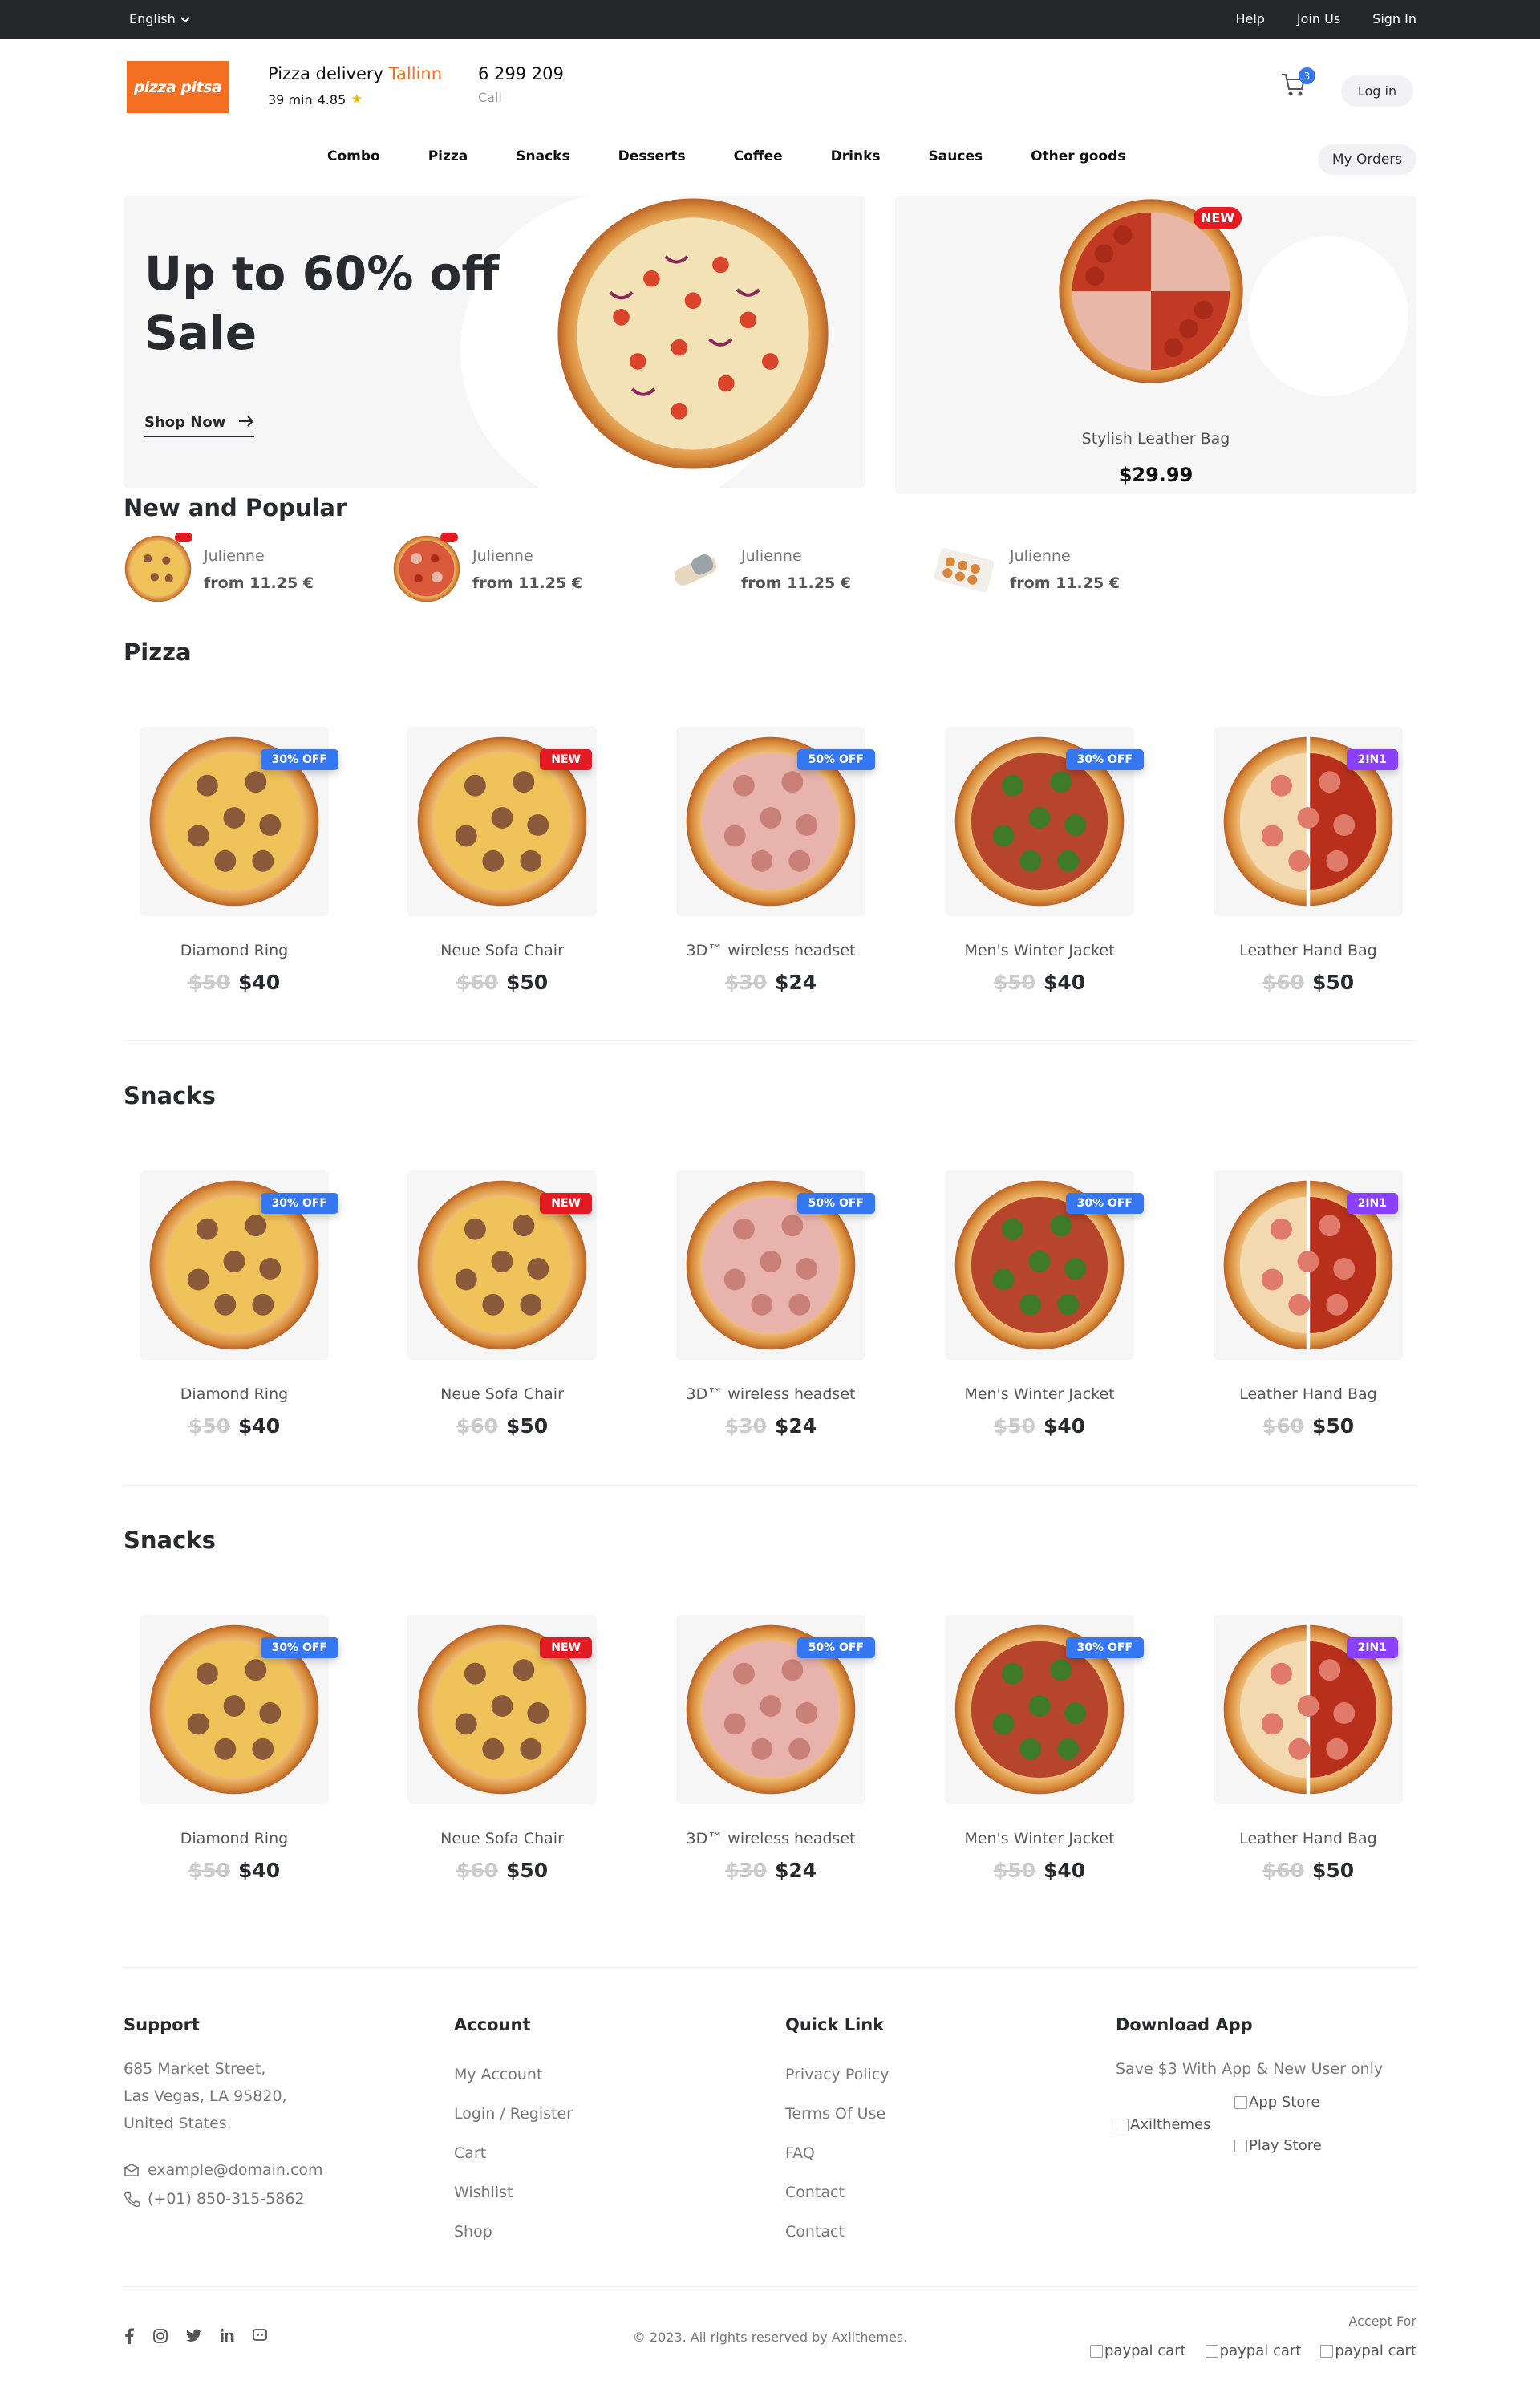 The image size is (1540, 2389). What do you see at coordinates (1249, 18) in the screenshot?
I see `help-link: Help` at bounding box center [1249, 18].